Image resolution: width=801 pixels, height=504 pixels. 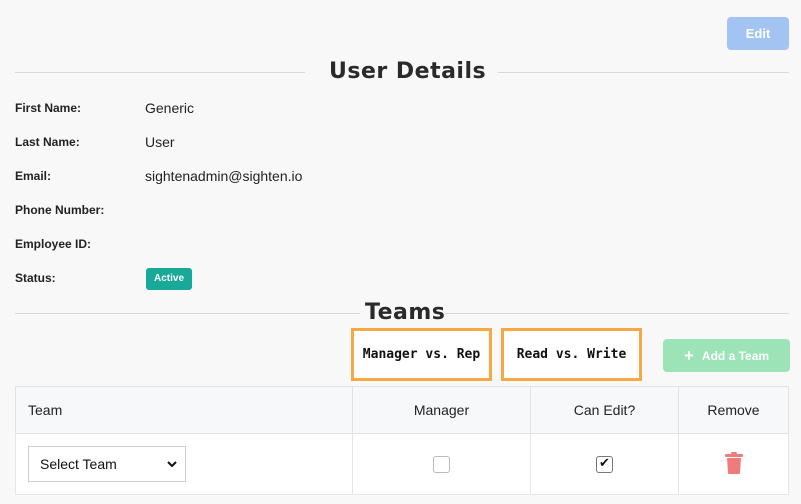 I want to click on add-team-label: Add a Team, so click(x=735, y=355).